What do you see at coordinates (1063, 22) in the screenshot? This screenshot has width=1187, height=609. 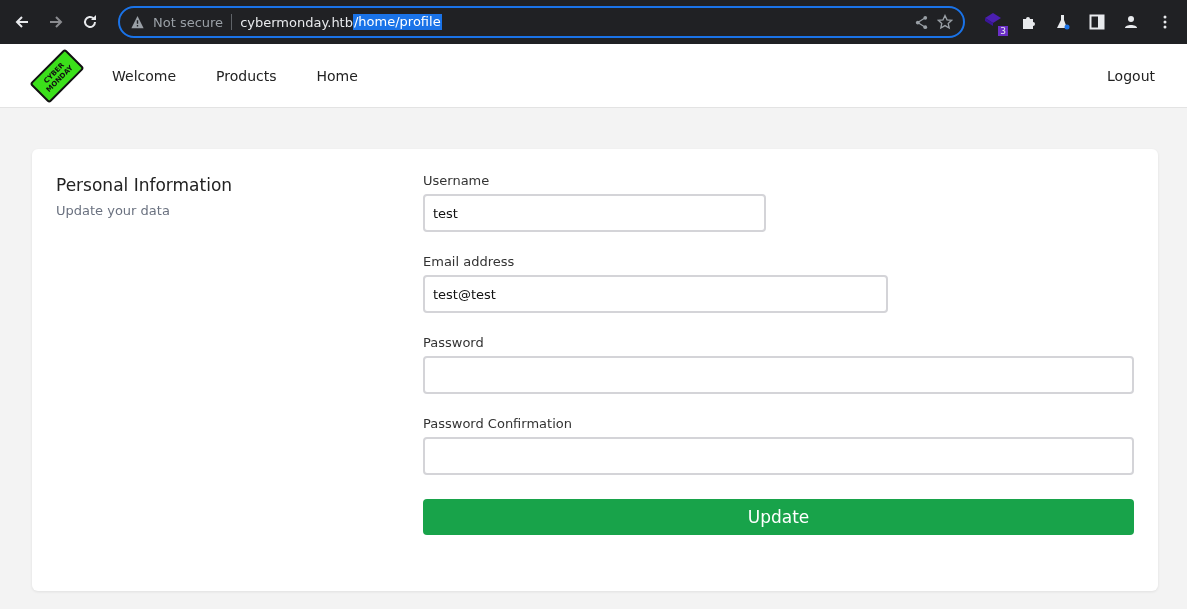 I see `flask-icon` at bounding box center [1063, 22].